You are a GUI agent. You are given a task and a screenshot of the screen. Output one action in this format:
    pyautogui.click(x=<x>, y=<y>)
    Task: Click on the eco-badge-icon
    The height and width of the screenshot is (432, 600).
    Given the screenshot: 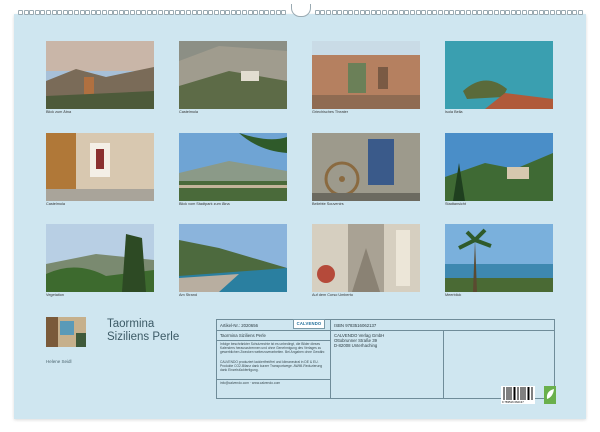 What is the action you would take?
    pyautogui.click(x=550, y=395)
    